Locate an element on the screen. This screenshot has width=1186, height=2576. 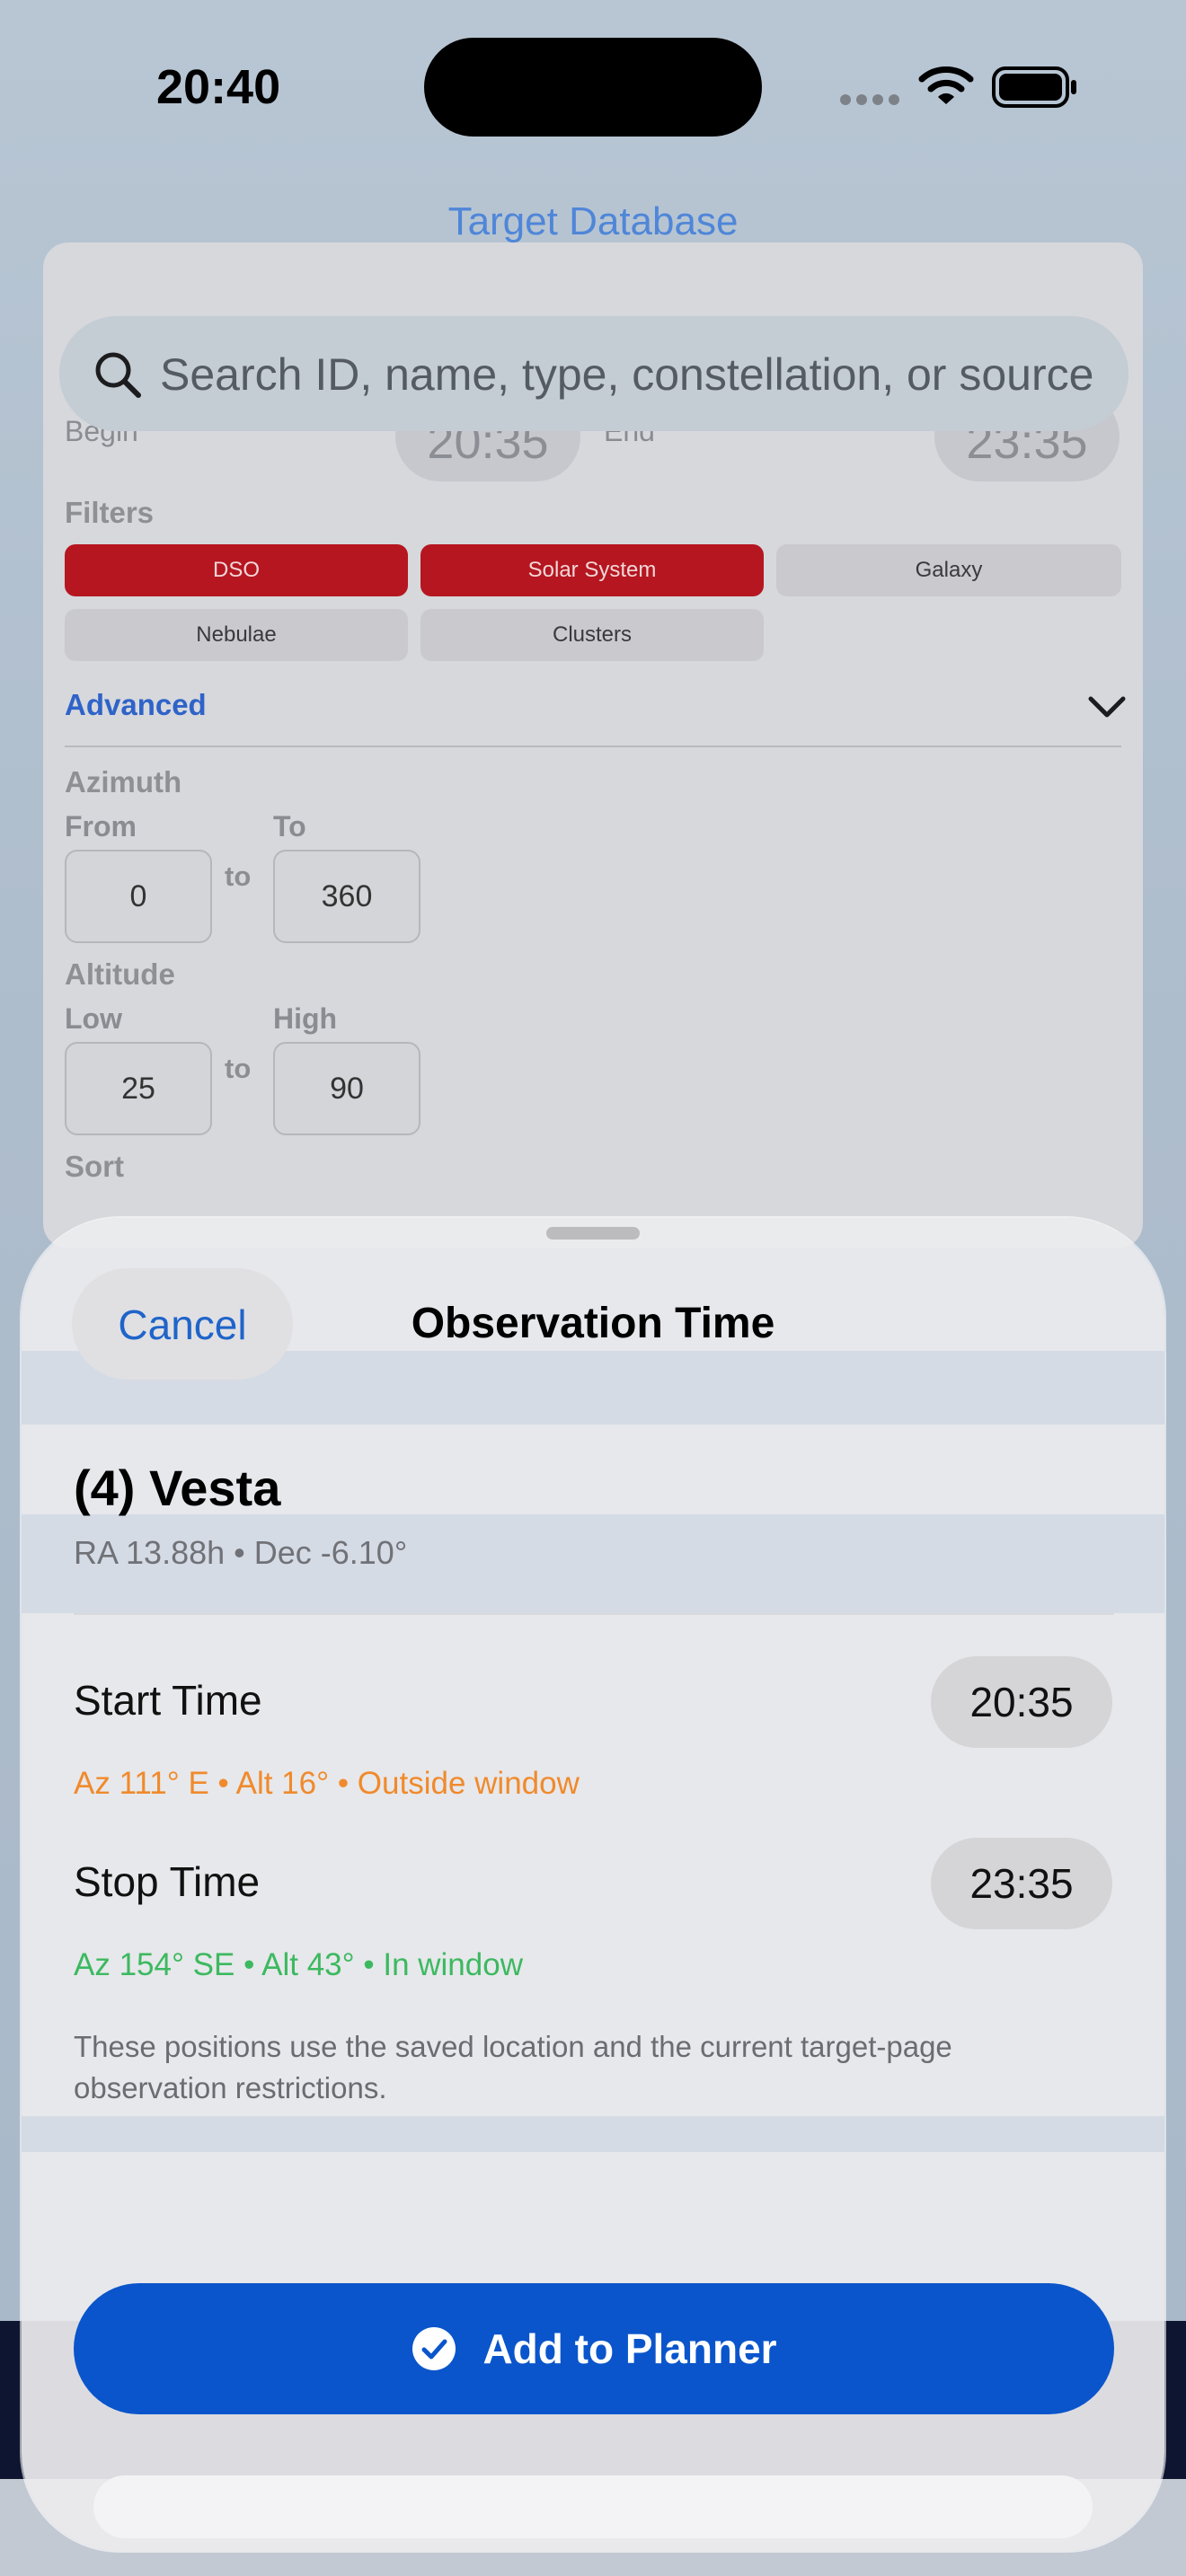
status-time: 20:40 is located at coordinates (218, 87).